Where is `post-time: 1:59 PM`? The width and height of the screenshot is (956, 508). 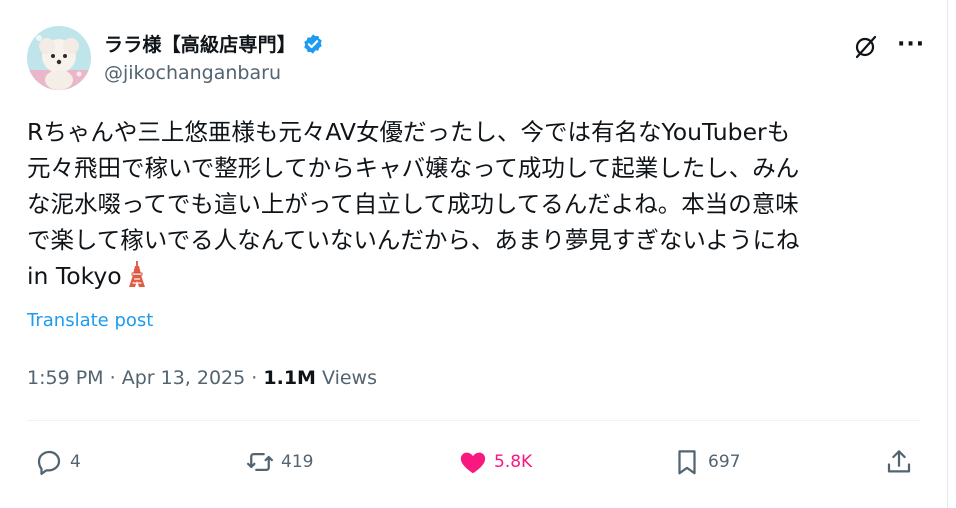 post-time: 1:59 PM is located at coordinates (65, 378).